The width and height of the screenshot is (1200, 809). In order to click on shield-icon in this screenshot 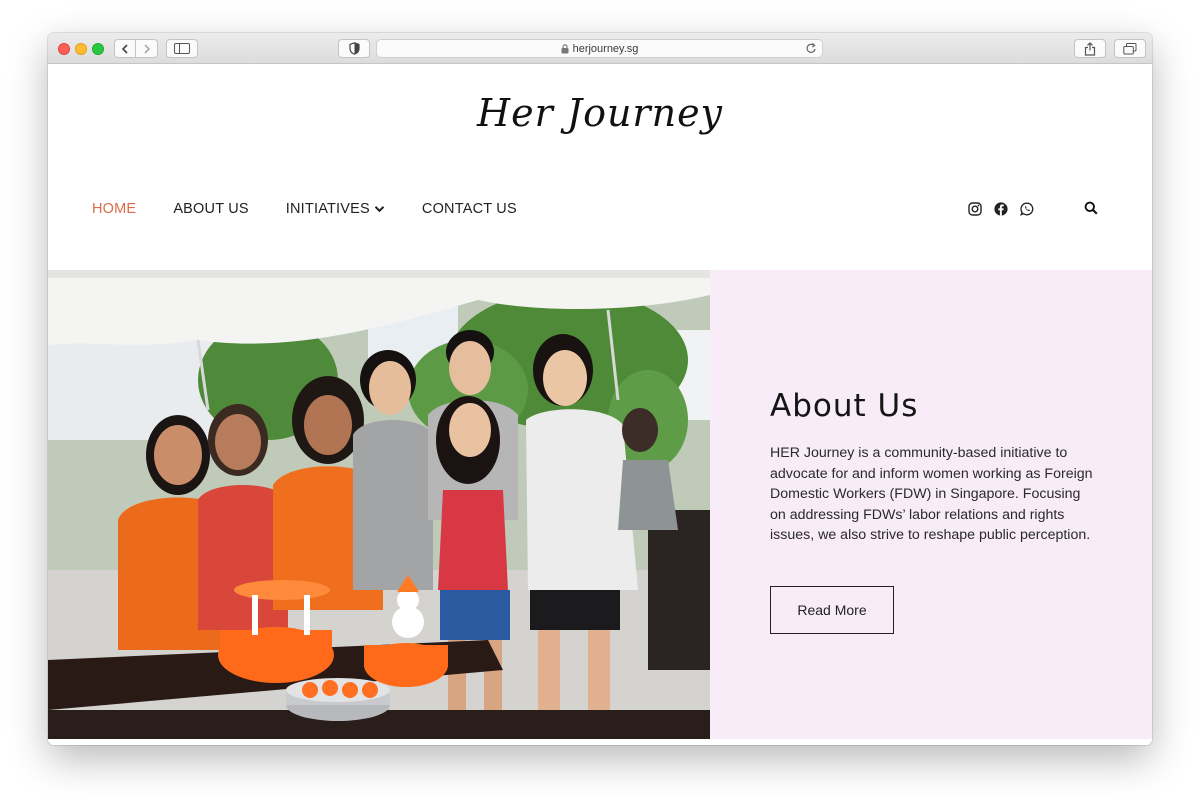, I will do `click(354, 48)`.